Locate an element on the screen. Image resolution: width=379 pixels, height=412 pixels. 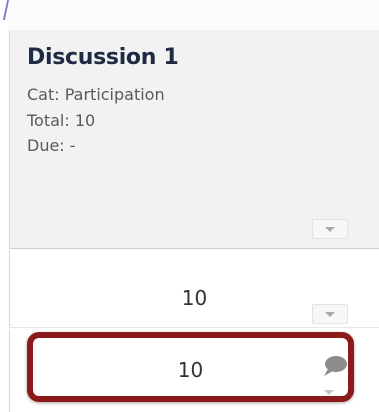
top-strip is located at coordinates (194, 15).